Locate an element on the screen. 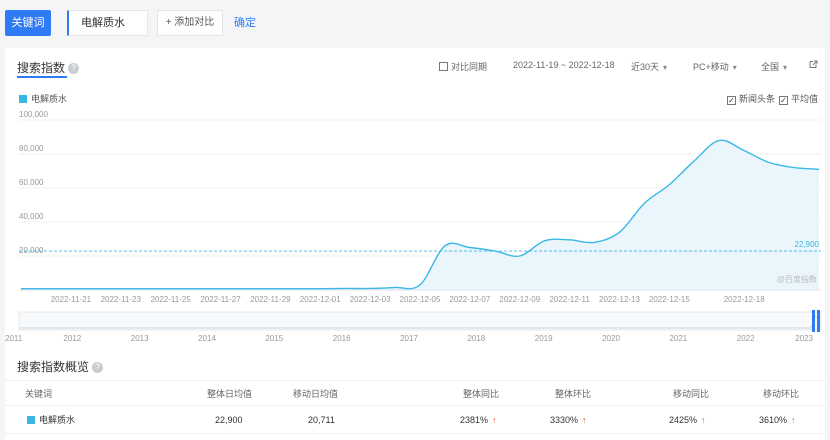  x-tick-label: 2022-12-07 is located at coordinates (469, 299).